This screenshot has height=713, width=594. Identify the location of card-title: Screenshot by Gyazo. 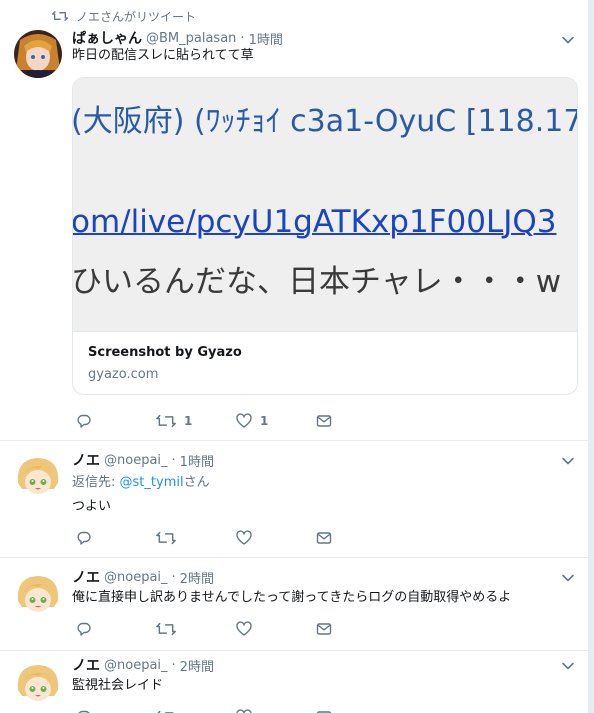
(165, 352).